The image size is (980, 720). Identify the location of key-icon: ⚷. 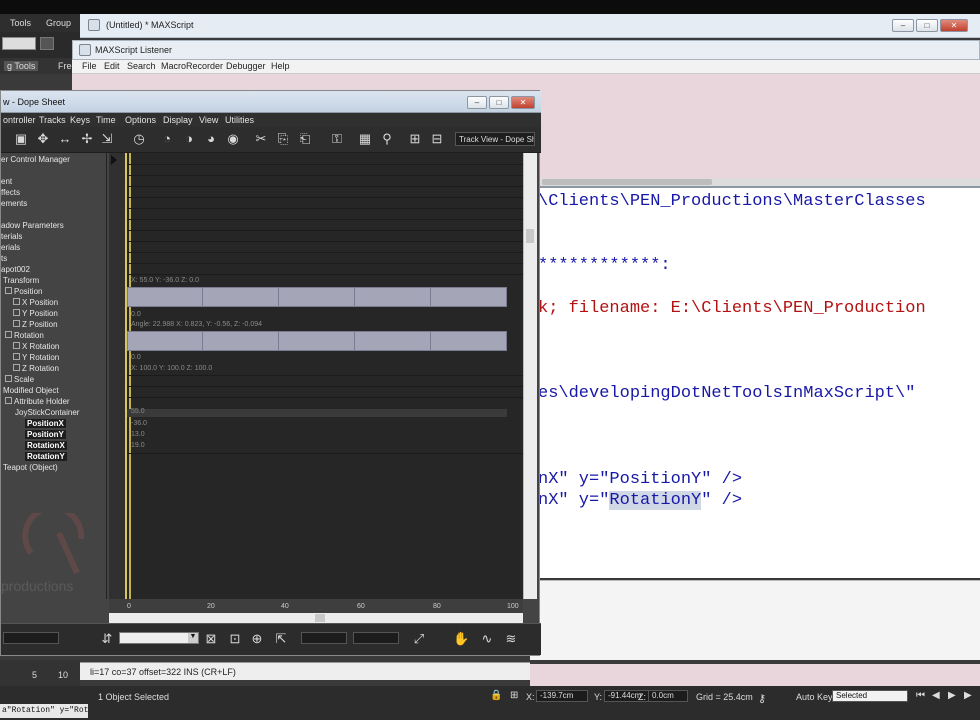
(762, 698).